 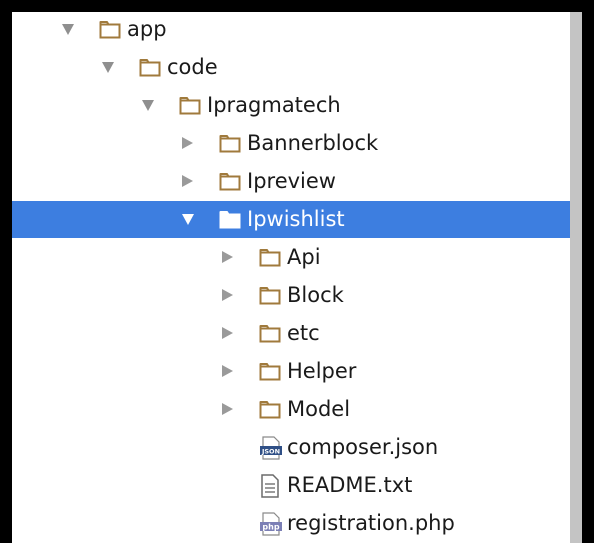 I want to click on tree-item: etc, so click(x=291, y=333).